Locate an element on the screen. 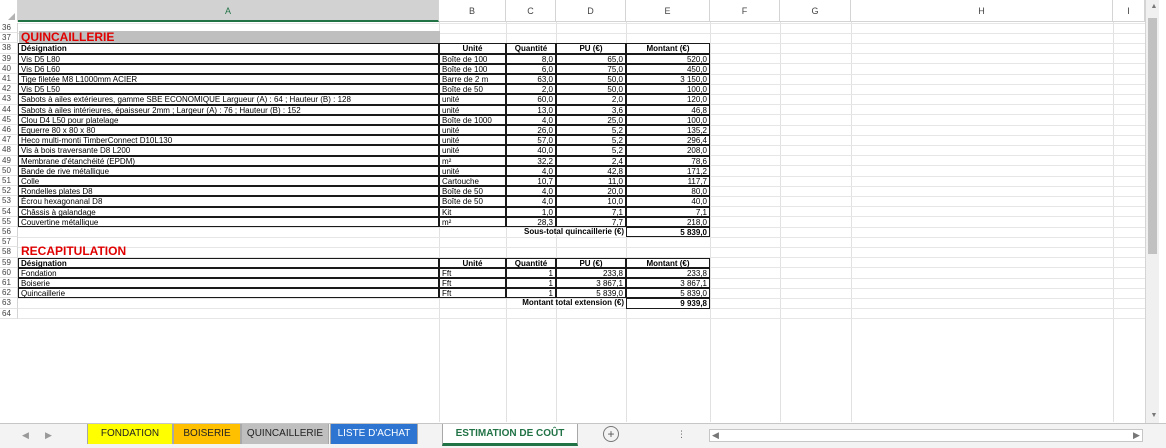  table-cell: 28,3 is located at coordinates (531, 221).